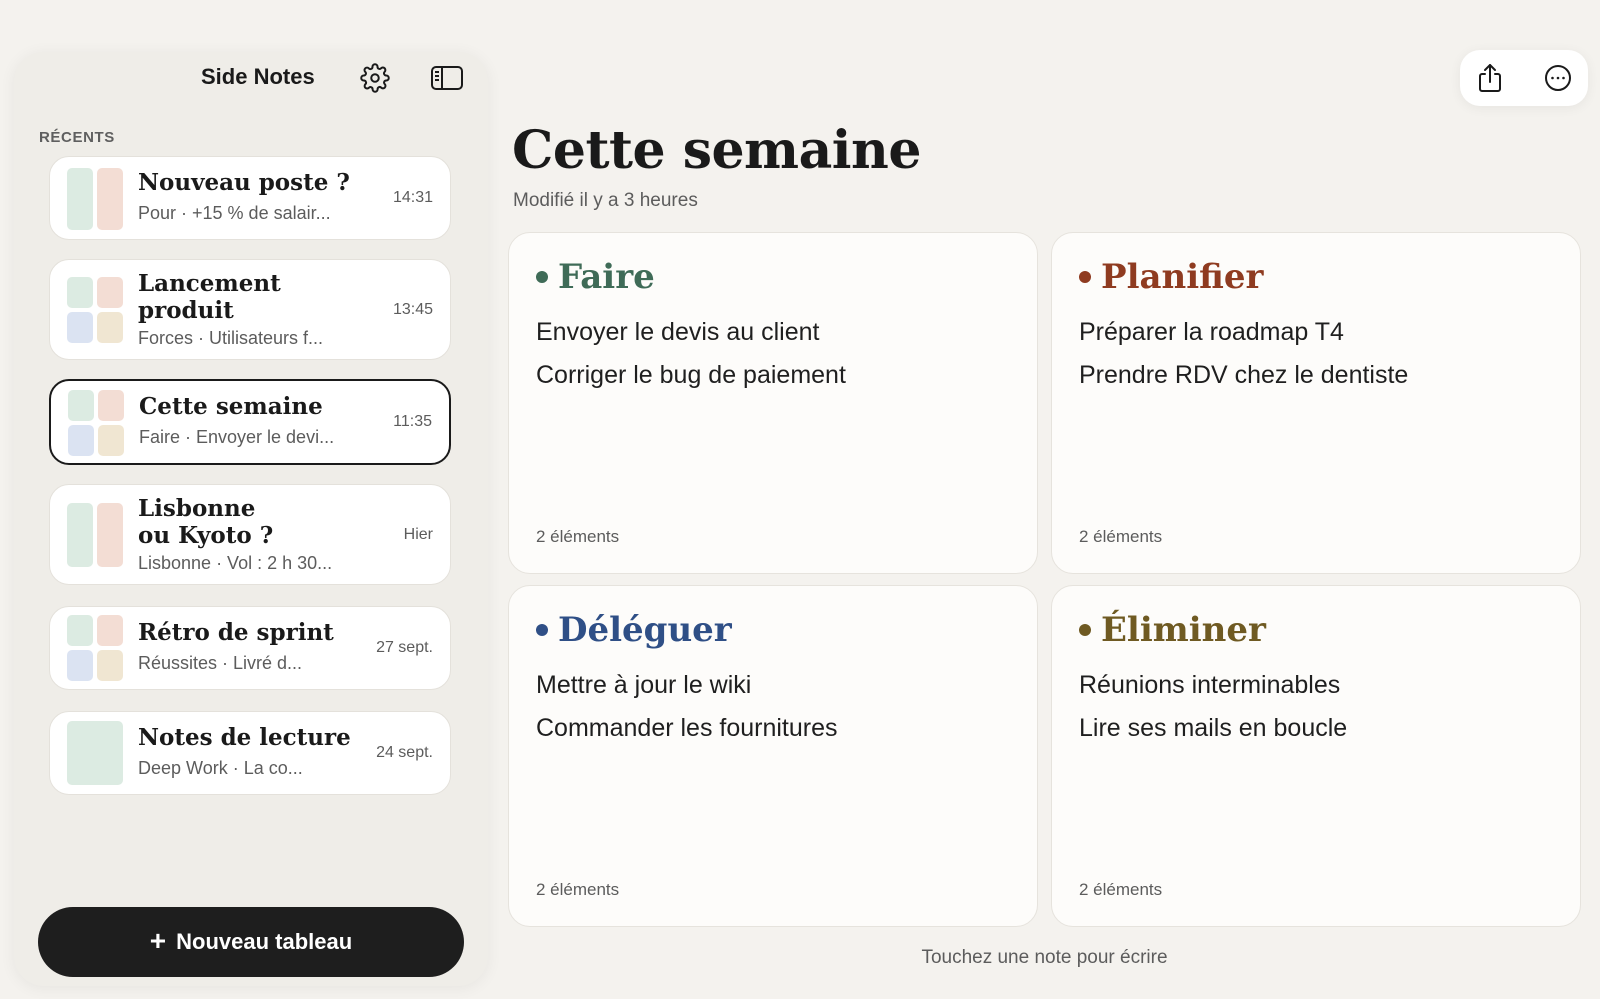 The width and height of the screenshot is (1600, 999). I want to click on note-title: Cette semaine, so click(231, 406).